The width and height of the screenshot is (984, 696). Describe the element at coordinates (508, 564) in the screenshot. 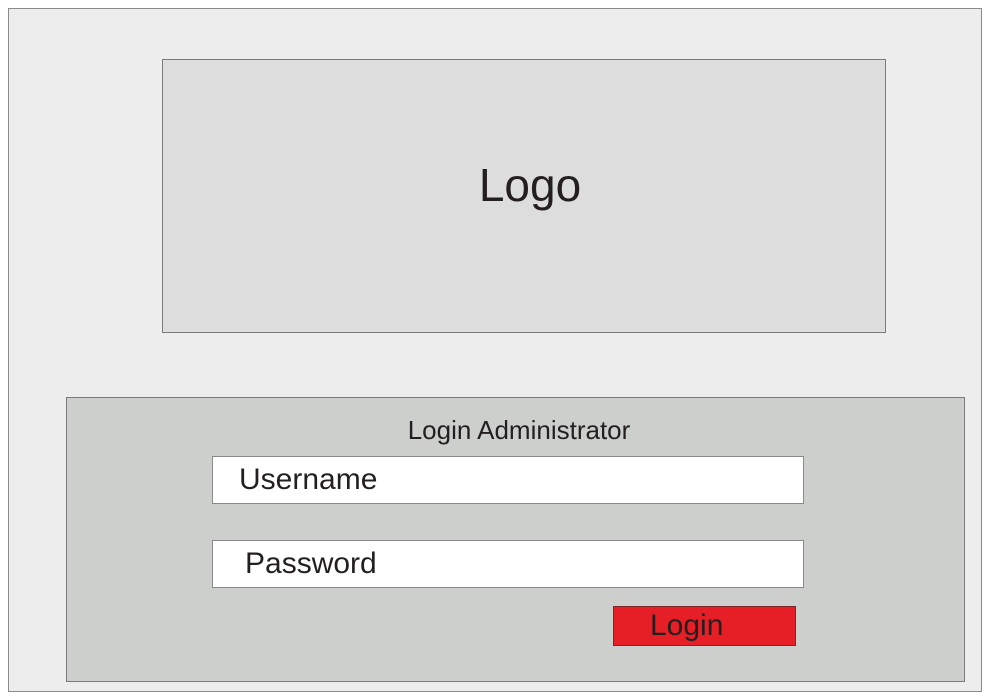

I see `password-input` at that location.